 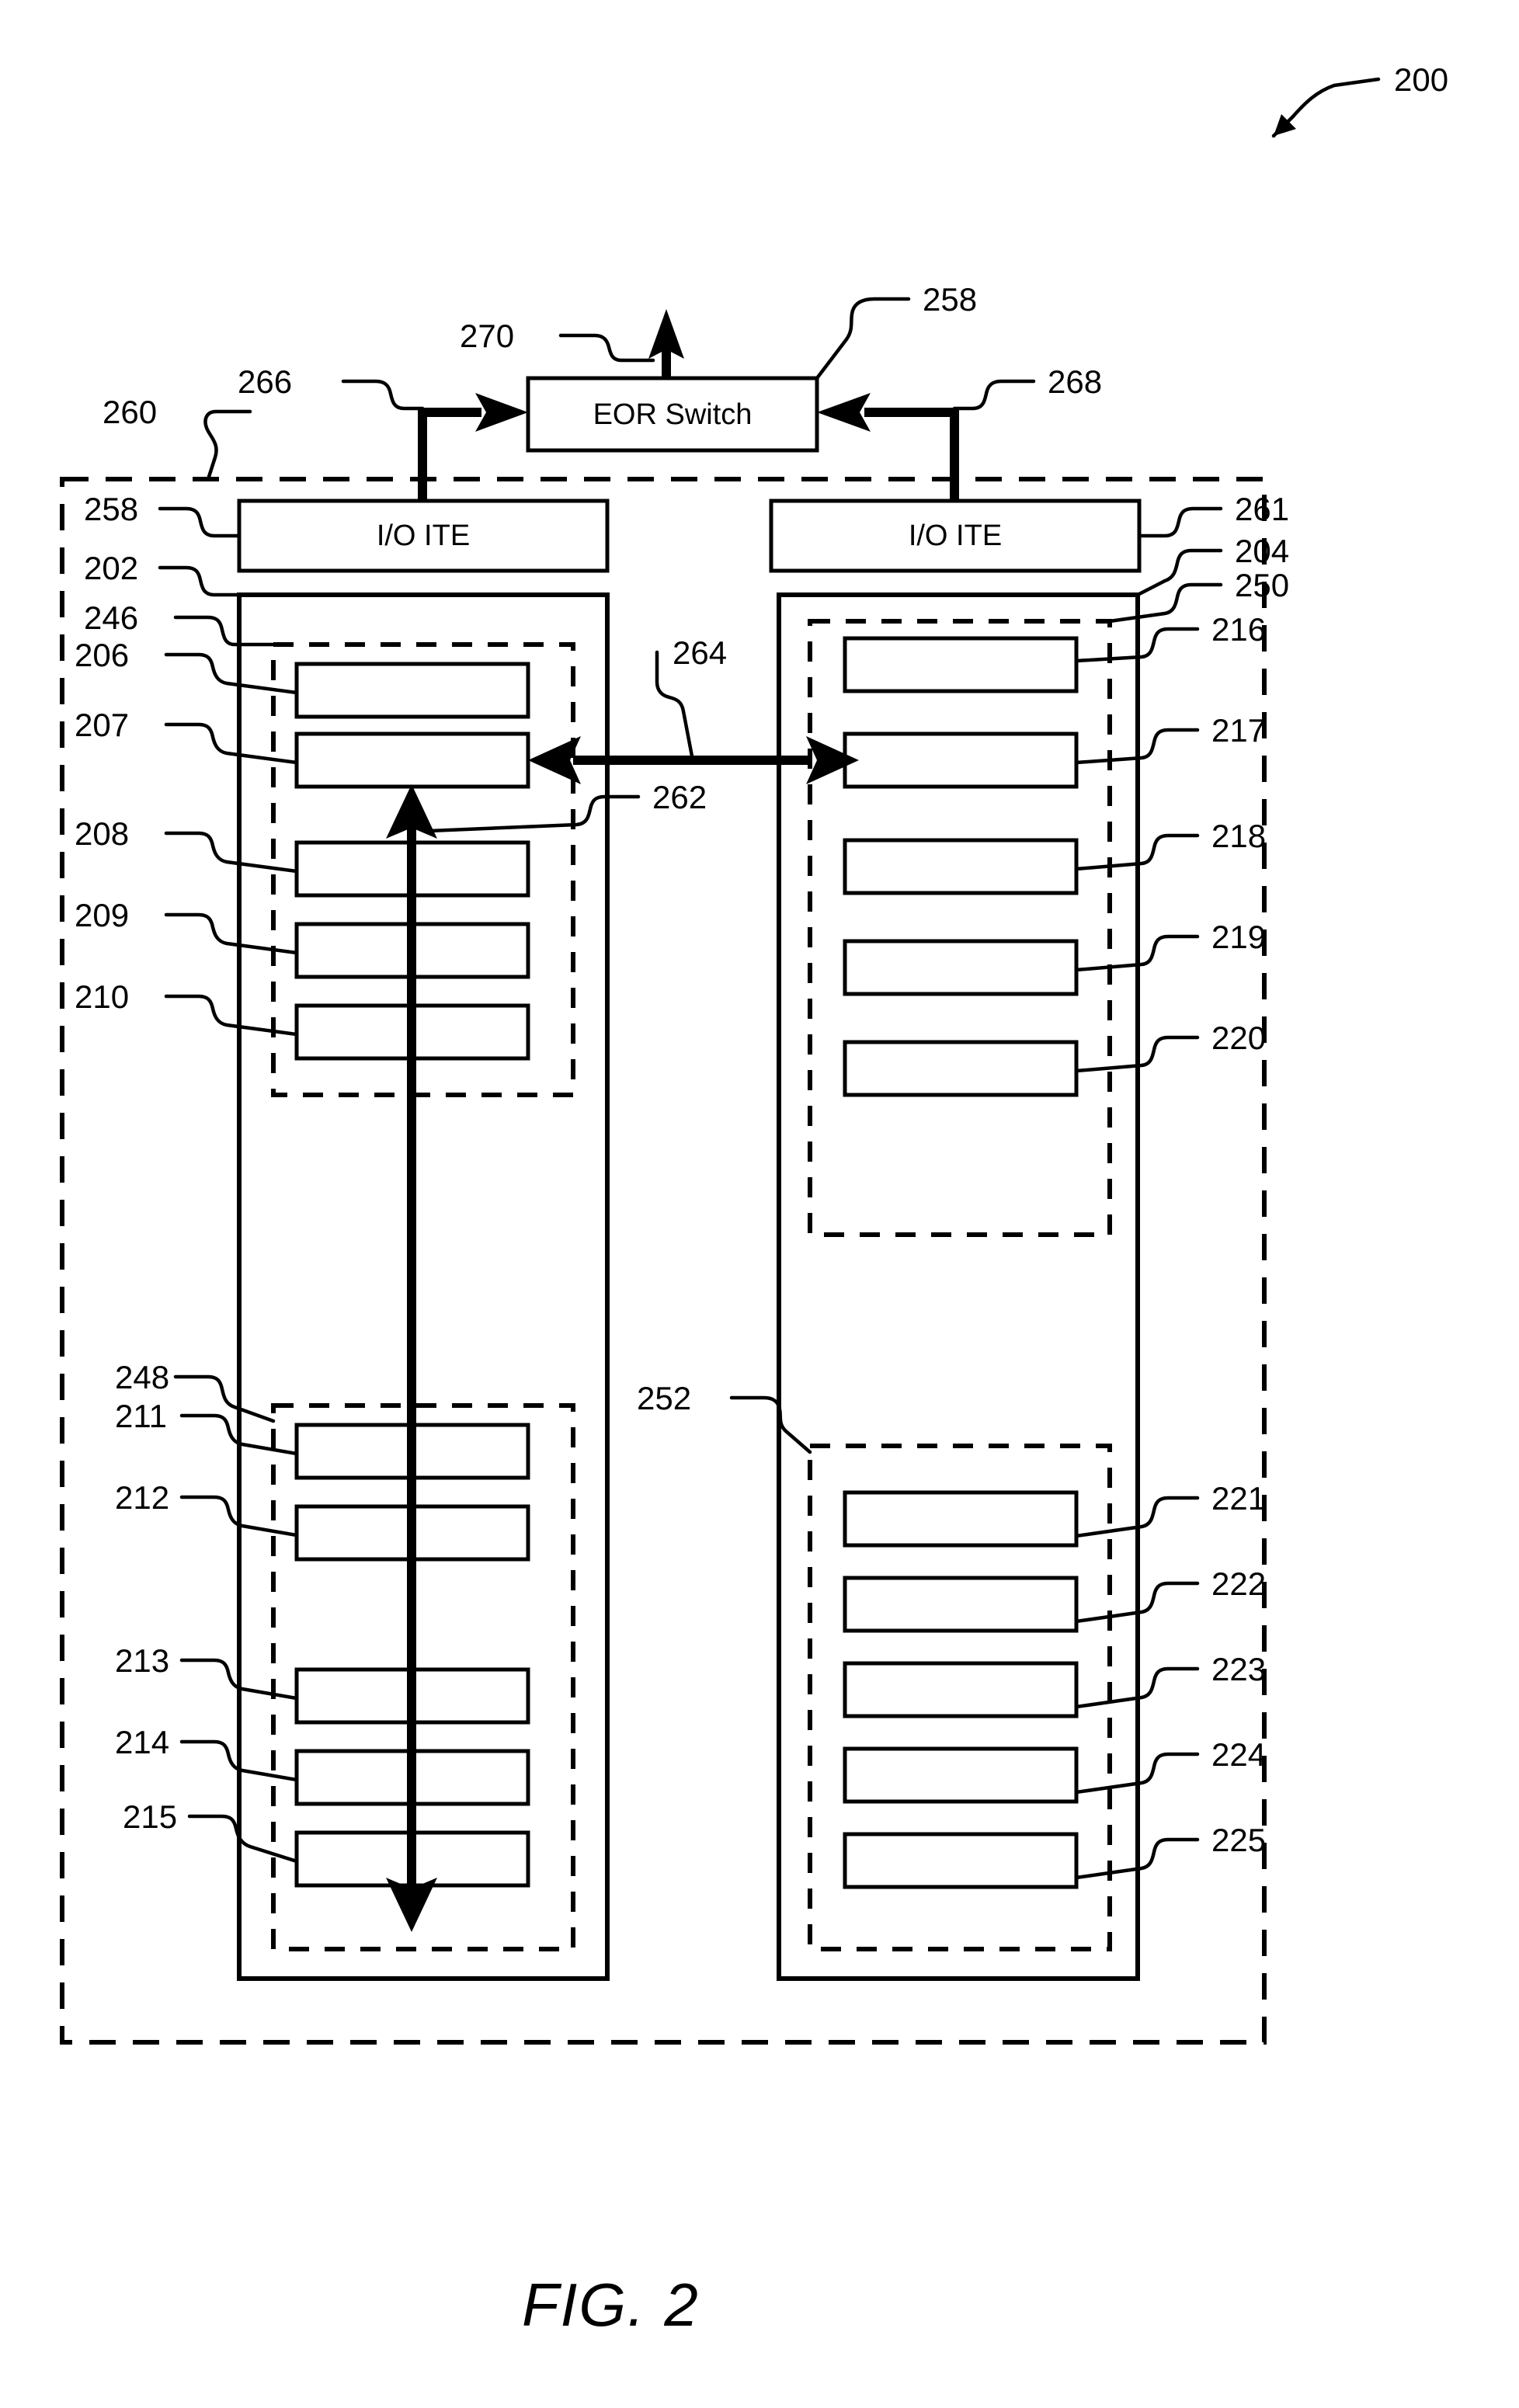 What do you see at coordinates (265, 381) in the screenshot?
I see `ref-266: 266` at bounding box center [265, 381].